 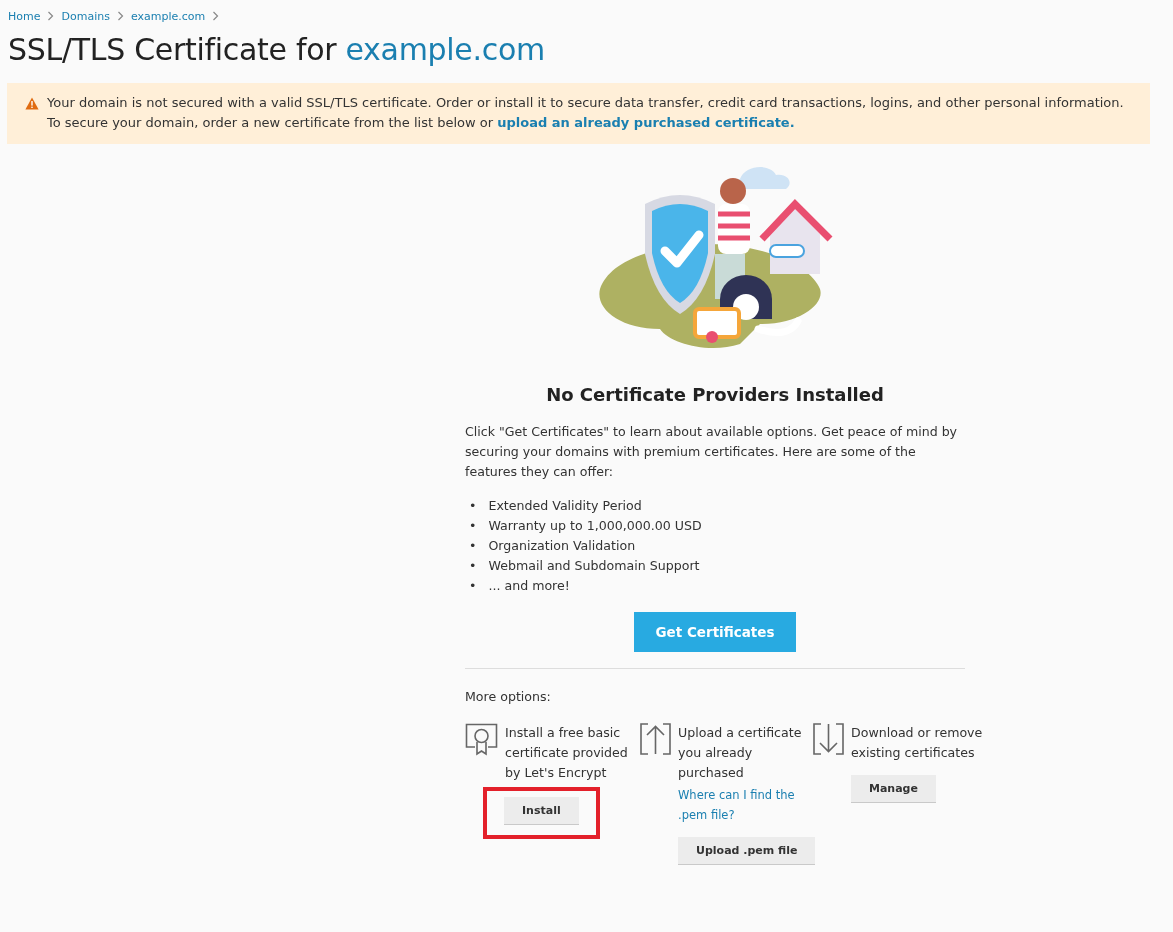 What do you see at coordinates (917, 743) in the screenshot?
I see `option-description: Download or remove existing certificates` at bounding box center [917, 743].